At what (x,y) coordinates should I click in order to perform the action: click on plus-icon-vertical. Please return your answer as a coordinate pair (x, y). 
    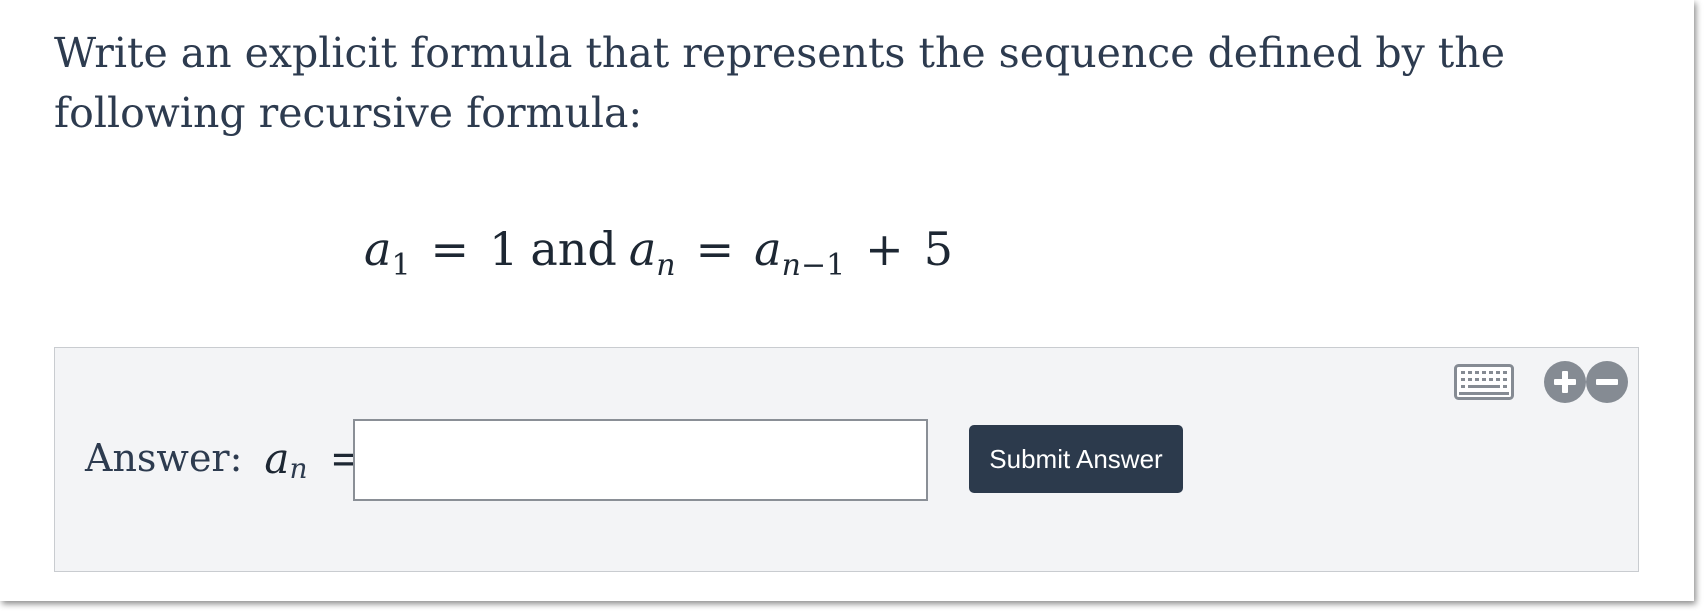
    Looking at the image, I should click on (1565, 382).